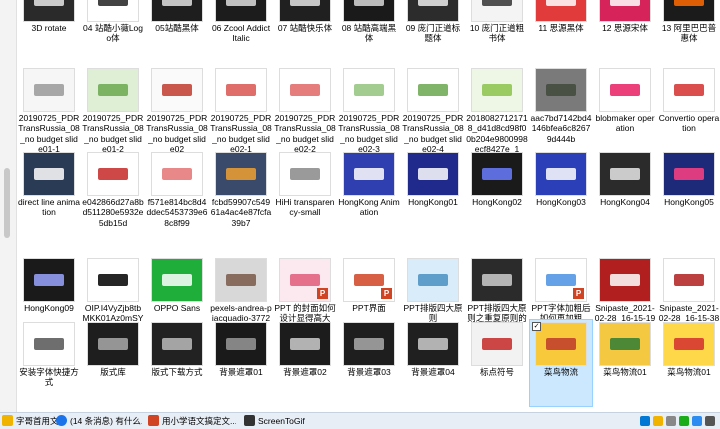  Describe the element at coordinates (625, 109) in the screenshot. I see `file-item: blobmaker operation` at that location.